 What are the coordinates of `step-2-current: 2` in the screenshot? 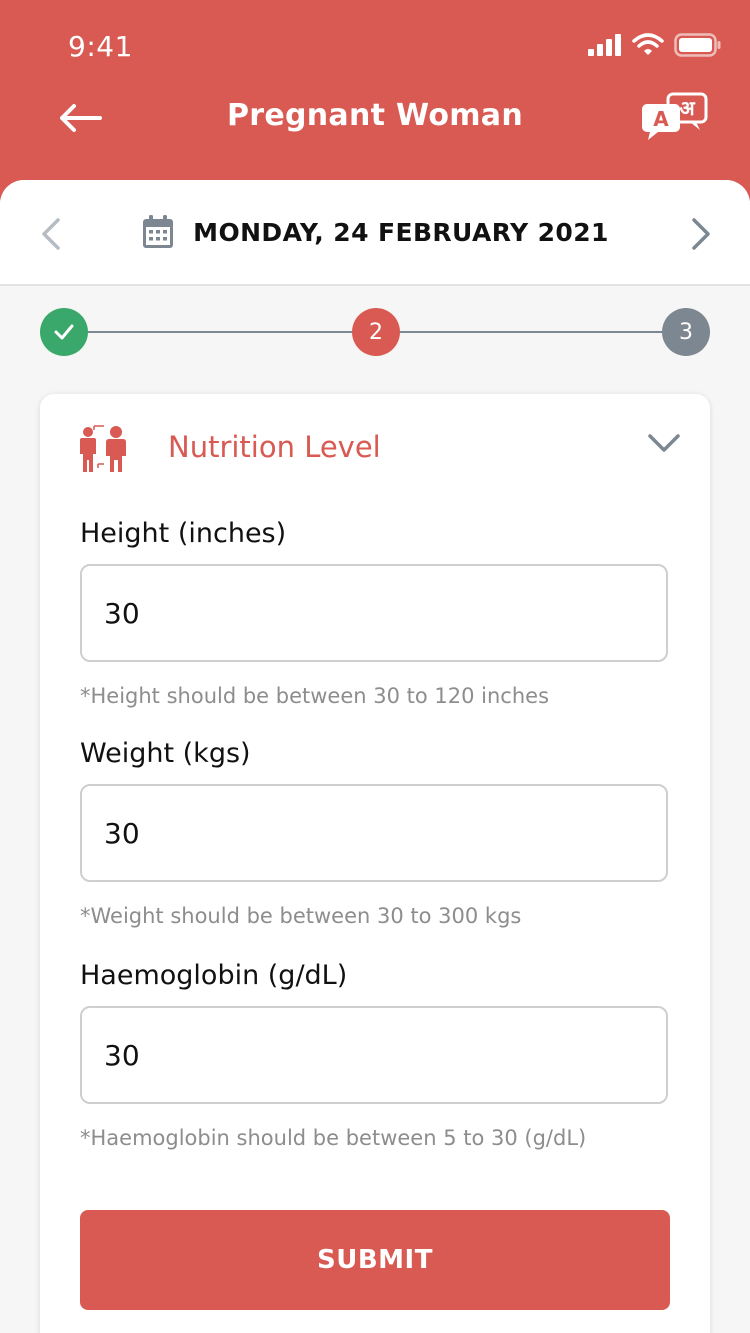 It's located at (376, 332).